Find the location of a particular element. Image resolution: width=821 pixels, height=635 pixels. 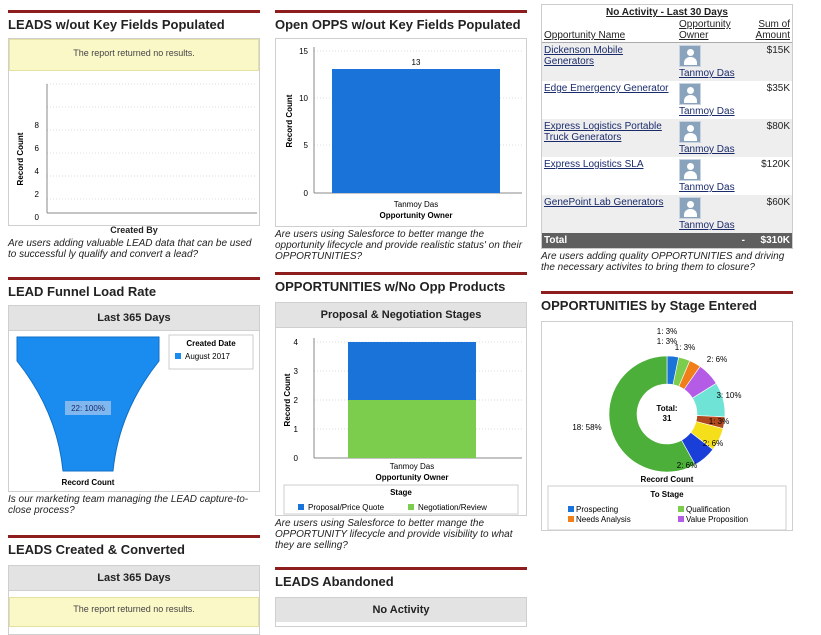

funnel-x-label: Record Count is located at coordinates (88, 482).